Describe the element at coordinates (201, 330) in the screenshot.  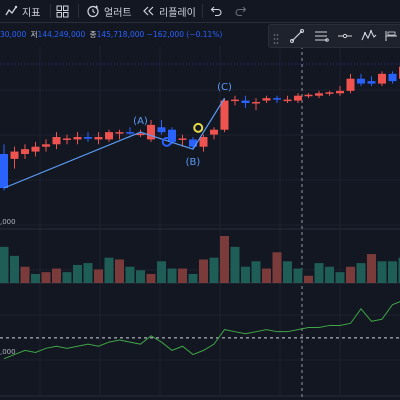
I see `oscillator-line` at that location.